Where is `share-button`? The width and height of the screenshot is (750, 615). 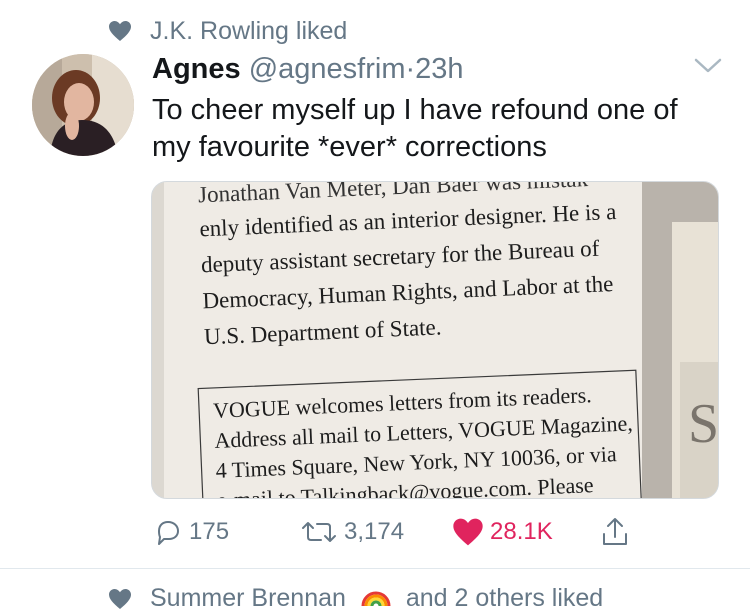
share-button is located at coordinates (615, 532).